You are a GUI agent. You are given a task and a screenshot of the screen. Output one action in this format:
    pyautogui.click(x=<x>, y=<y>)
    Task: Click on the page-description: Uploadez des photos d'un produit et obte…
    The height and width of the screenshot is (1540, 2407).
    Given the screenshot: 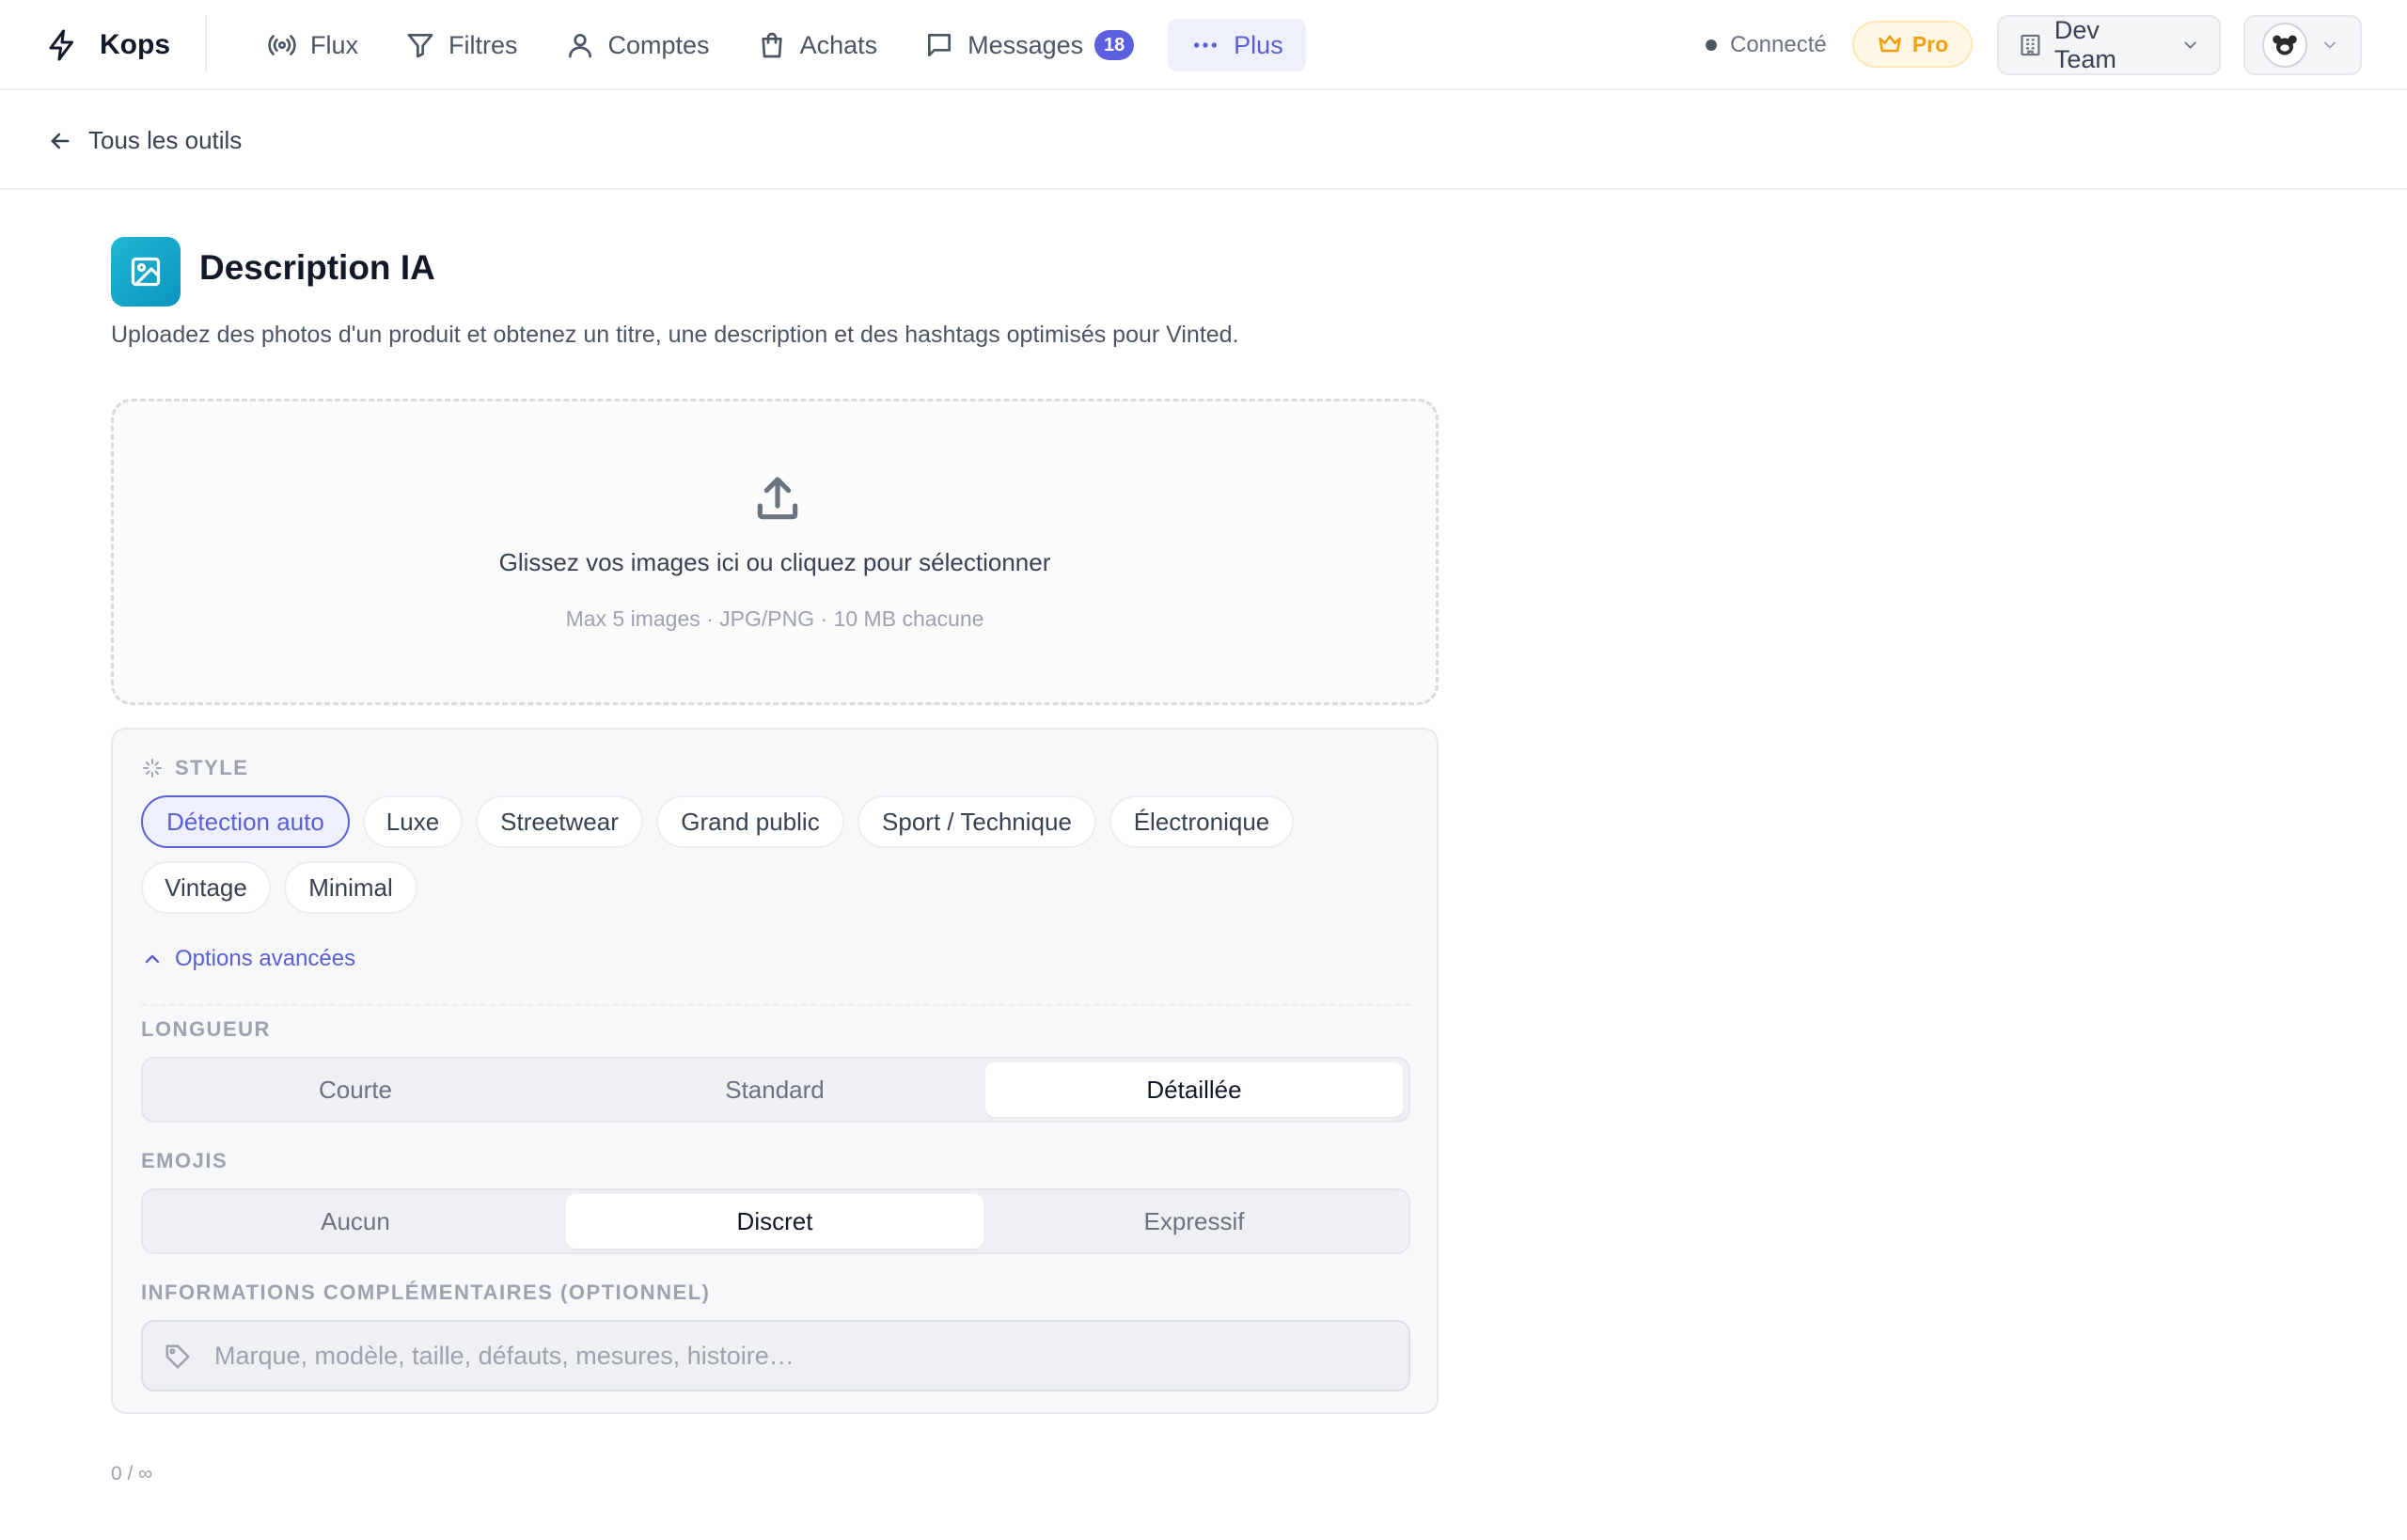 What is the action you would take?
    pyautogui.click(x=675, y=335)
    